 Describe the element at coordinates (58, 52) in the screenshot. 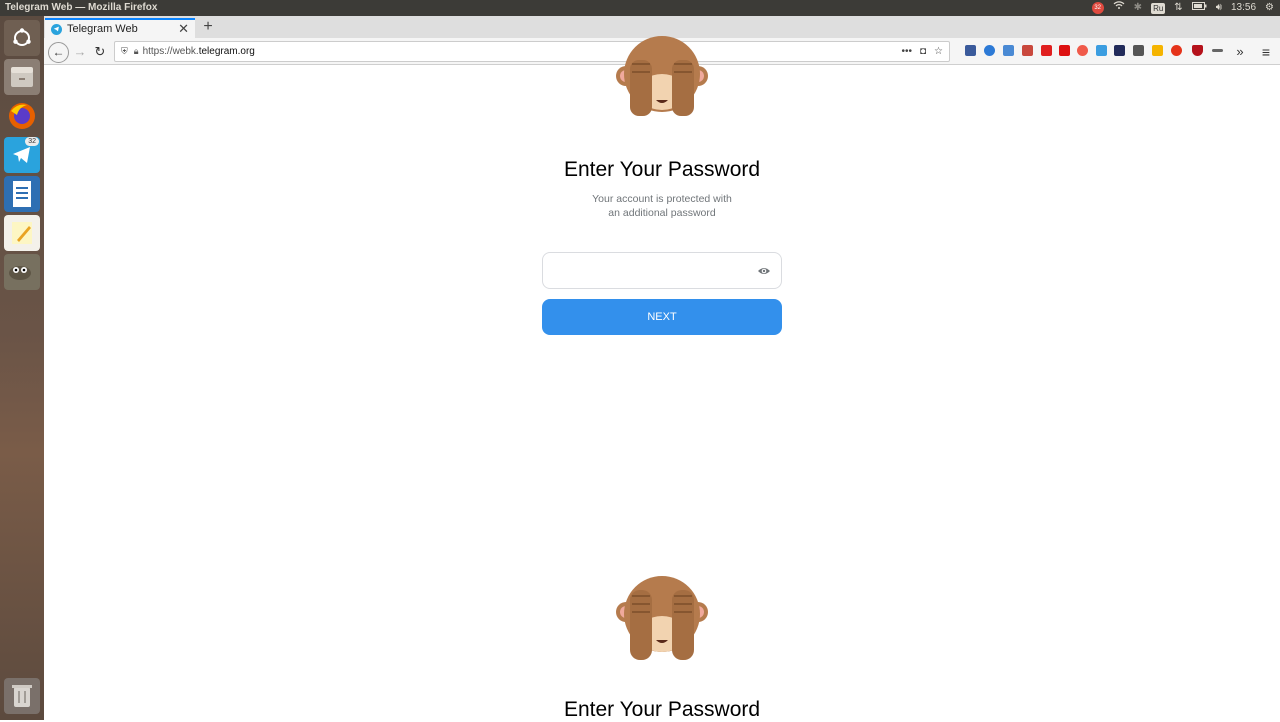

I see `back-button: ←` at that location.